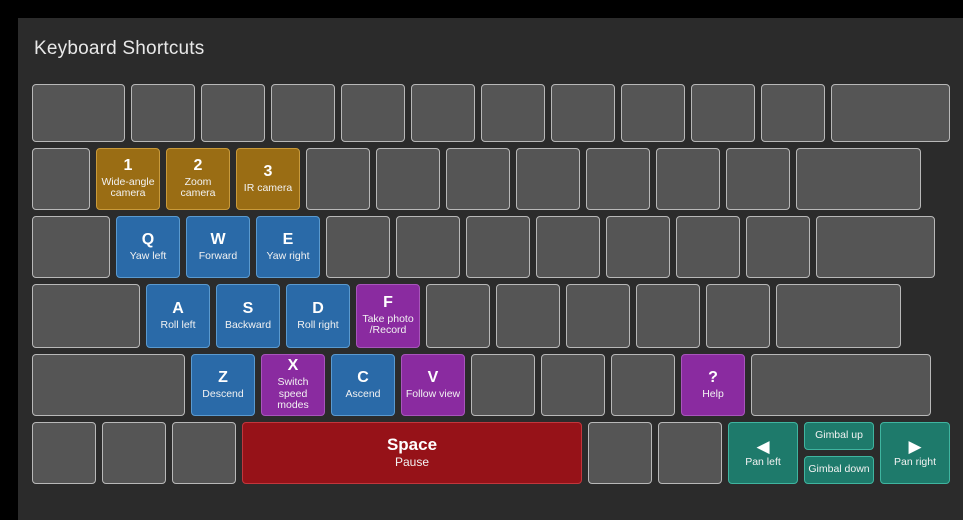 This screenshot has height=520, width=963. What do you see at coordinates (248, 308) in the screenshot?
I see `key-cap: S` at bounding box center [248, 308].